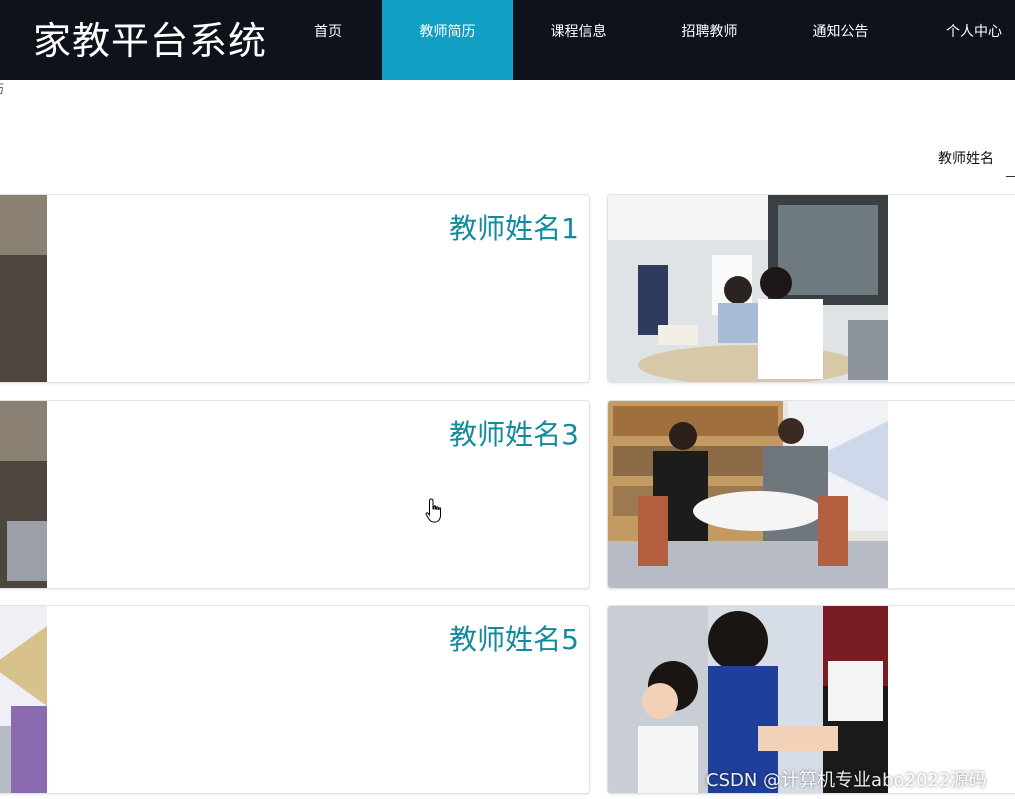 The image size is (1015, 799). I want to click on breadcrumb: 历, so click(2, 88).